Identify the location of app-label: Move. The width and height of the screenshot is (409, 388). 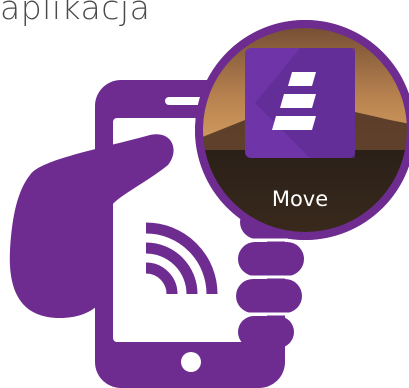
(300, 199).